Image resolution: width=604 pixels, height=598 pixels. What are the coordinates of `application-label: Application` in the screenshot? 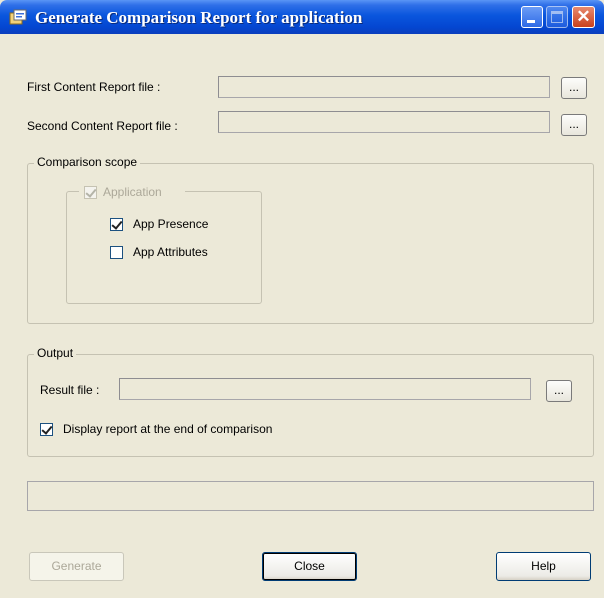 It's located at (132, 192).